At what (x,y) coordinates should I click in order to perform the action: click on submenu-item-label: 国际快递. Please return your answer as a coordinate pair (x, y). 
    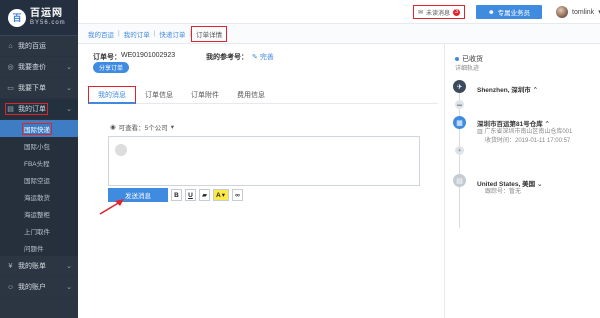
    Looking at the image, I should click on (37, 129).